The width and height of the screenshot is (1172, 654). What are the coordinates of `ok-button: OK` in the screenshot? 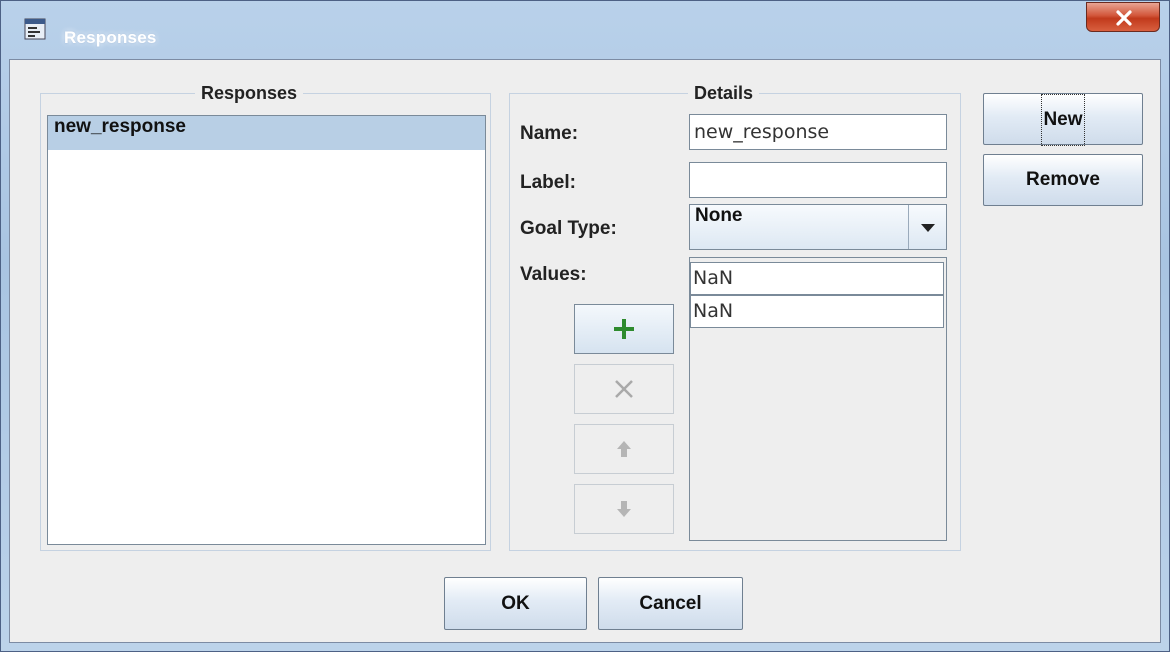 It's located at (515, 603).